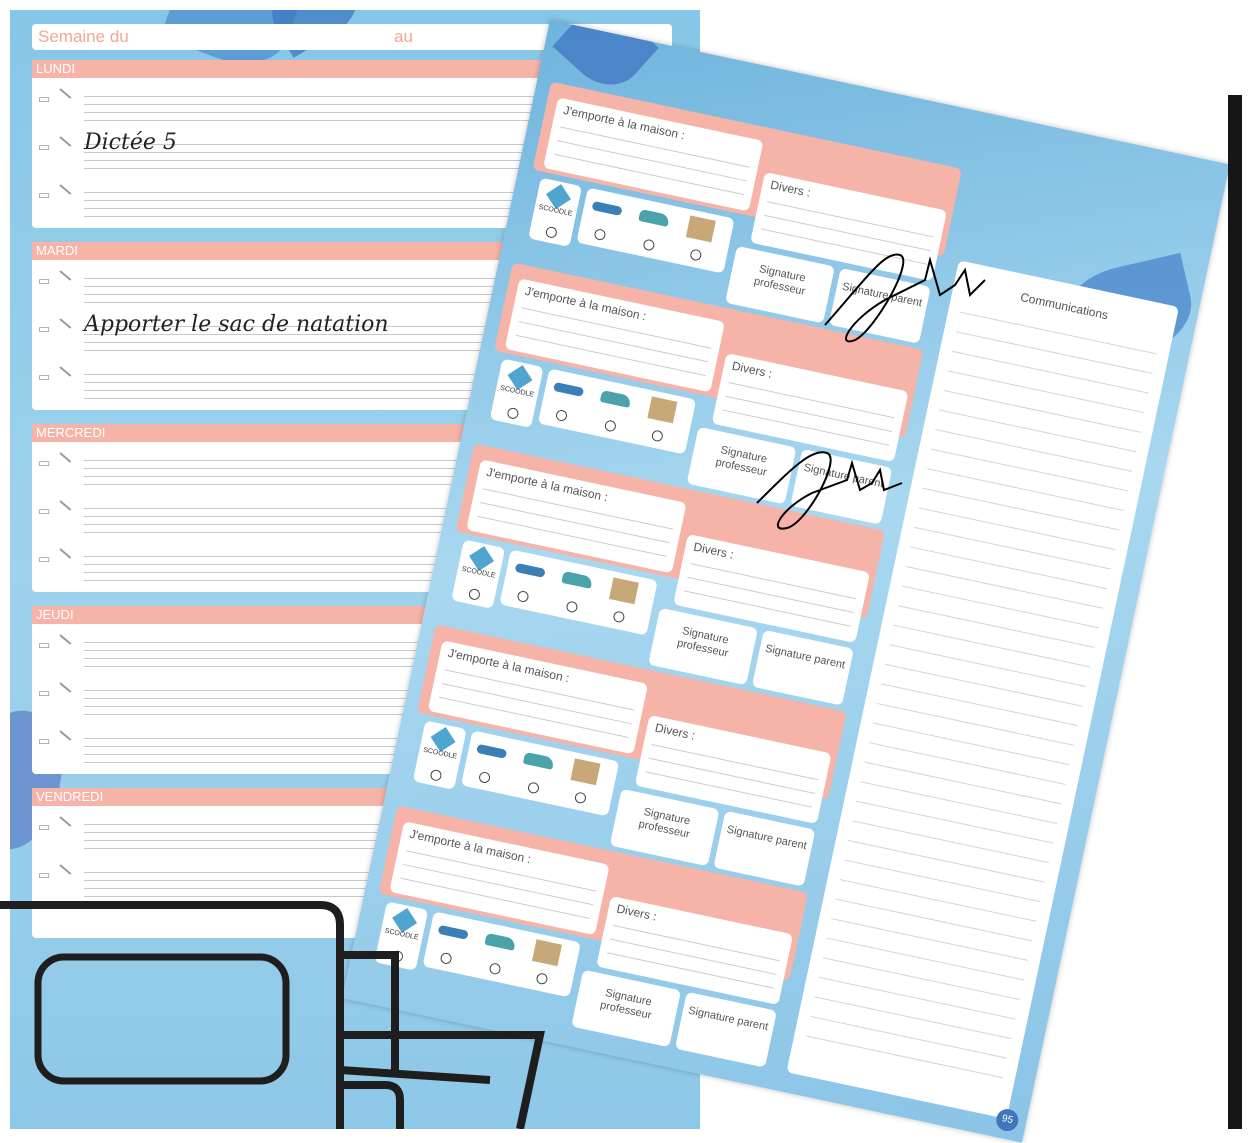 This screenshot has width=1253, height=1143. What do you see at coordinates (1235, 612) in the screenshot?
I see `binder-edge` at bounding box center [1235, 612].